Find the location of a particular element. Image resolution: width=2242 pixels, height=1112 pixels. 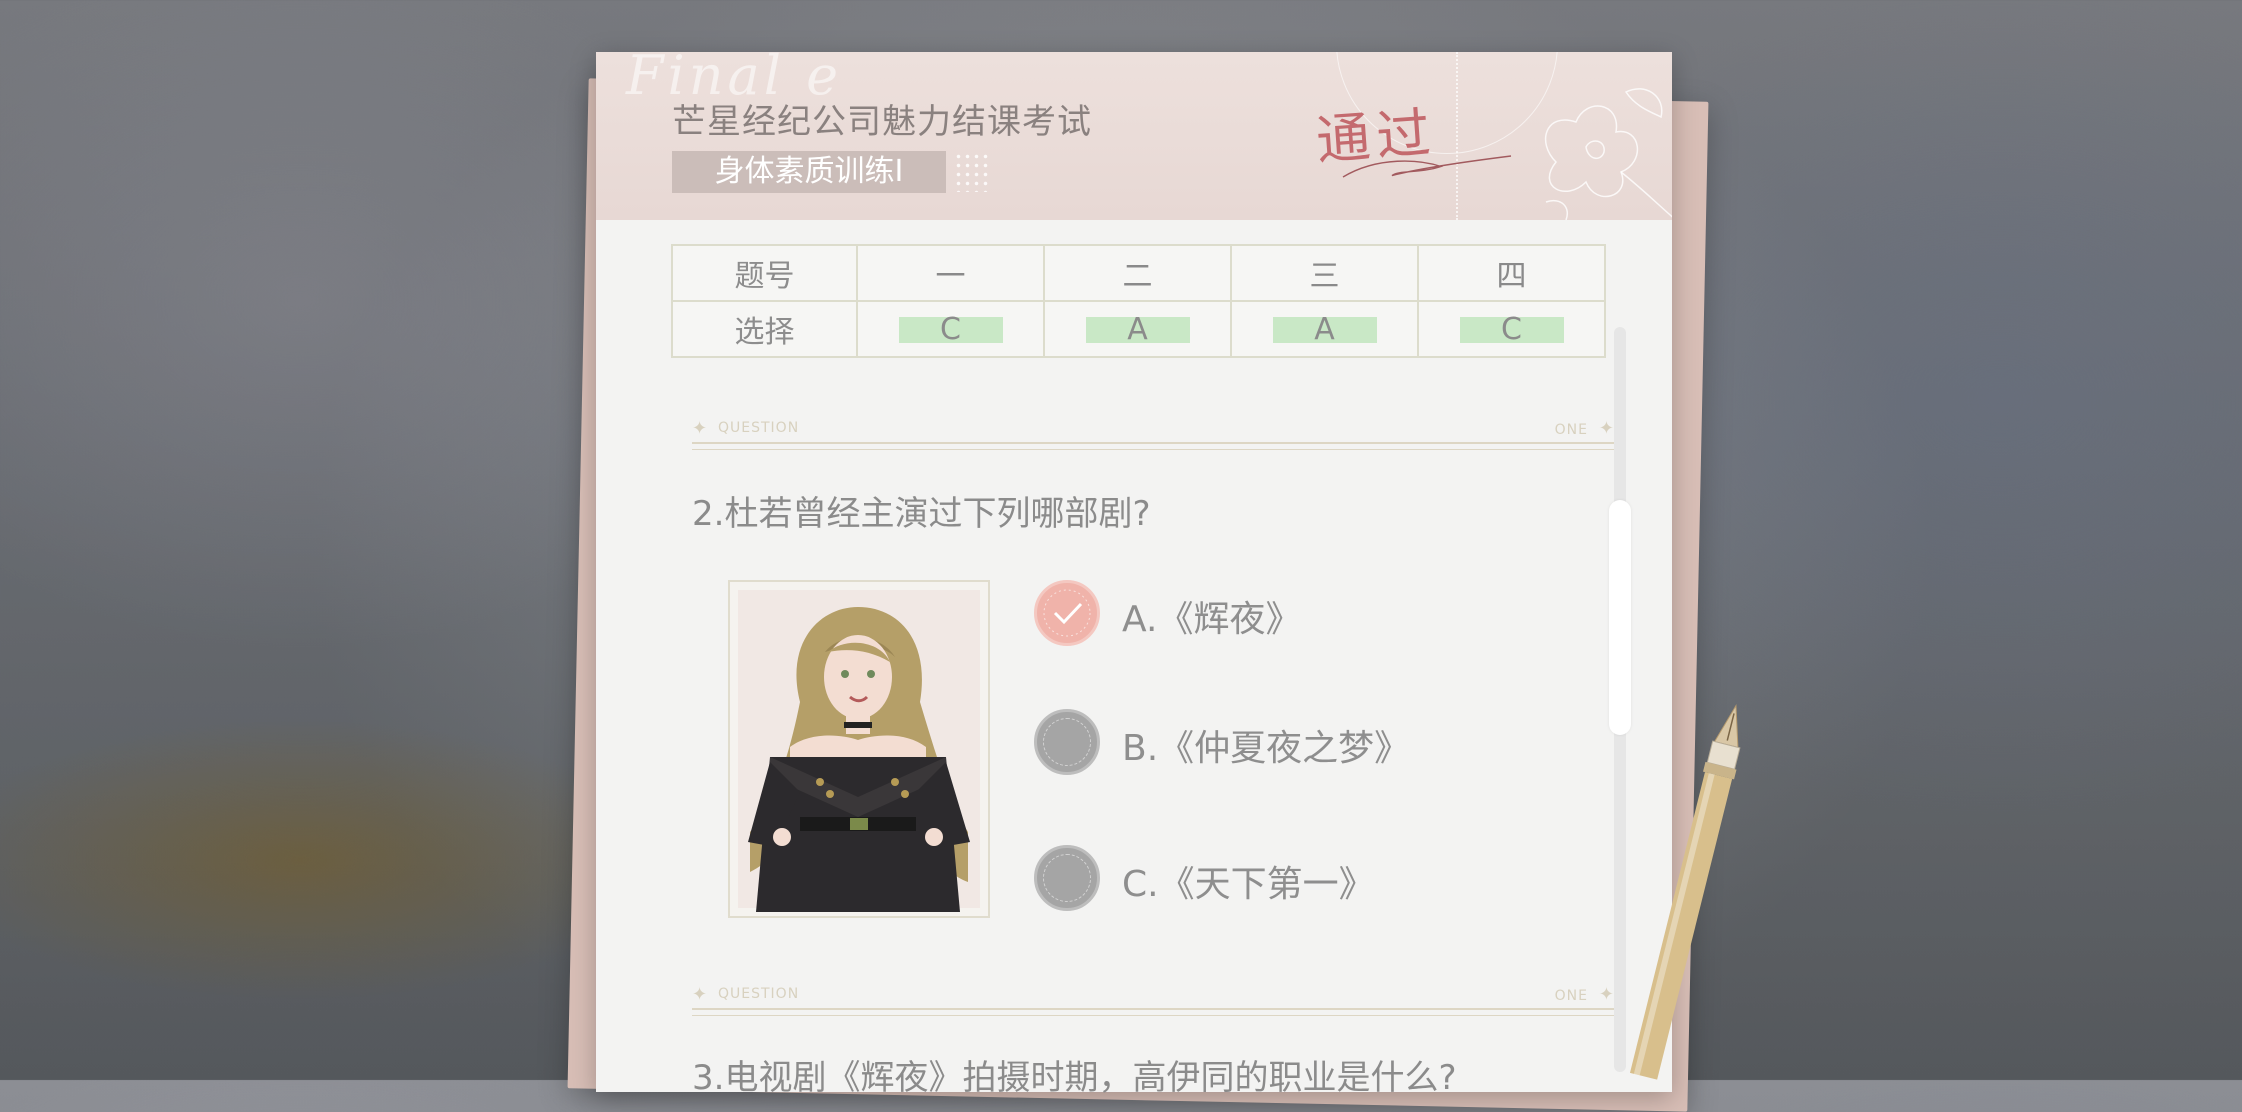

table-row: 题号 一 二 三 四 is located at coordinates (1138, 273).